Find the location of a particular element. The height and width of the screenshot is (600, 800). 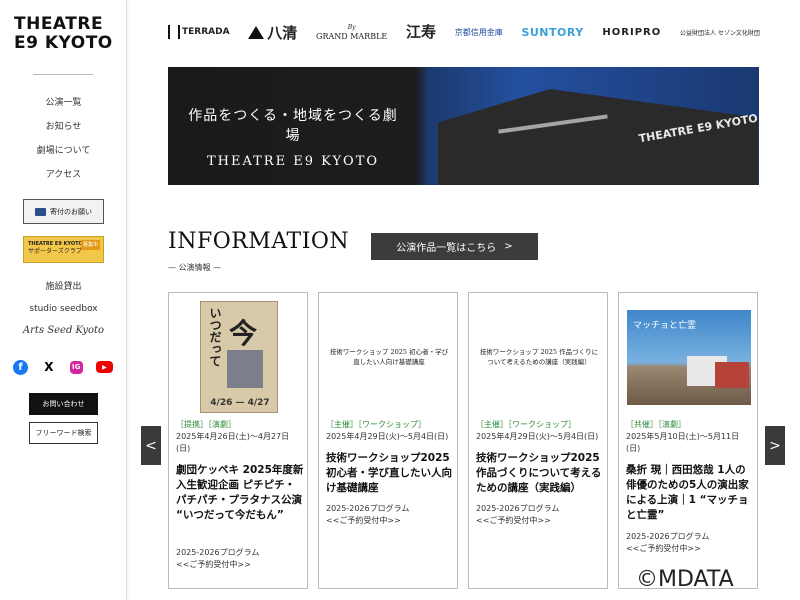

supporters-club-banner: THEATRE E9 KYOTO 募集中 サポーターズクラブ is located at coordinates (63, 249).